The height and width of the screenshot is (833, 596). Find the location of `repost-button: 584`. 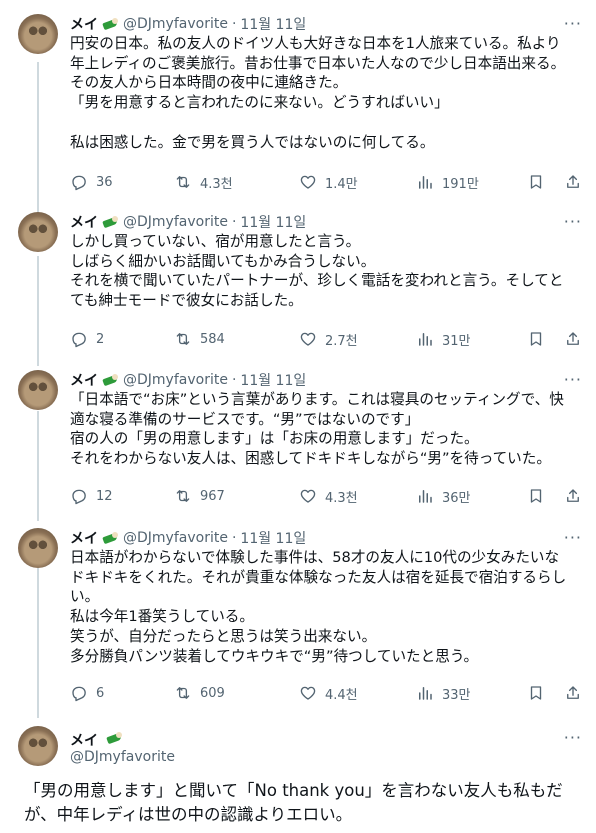

repost-button: 584 is located at coordinates (199, 339).